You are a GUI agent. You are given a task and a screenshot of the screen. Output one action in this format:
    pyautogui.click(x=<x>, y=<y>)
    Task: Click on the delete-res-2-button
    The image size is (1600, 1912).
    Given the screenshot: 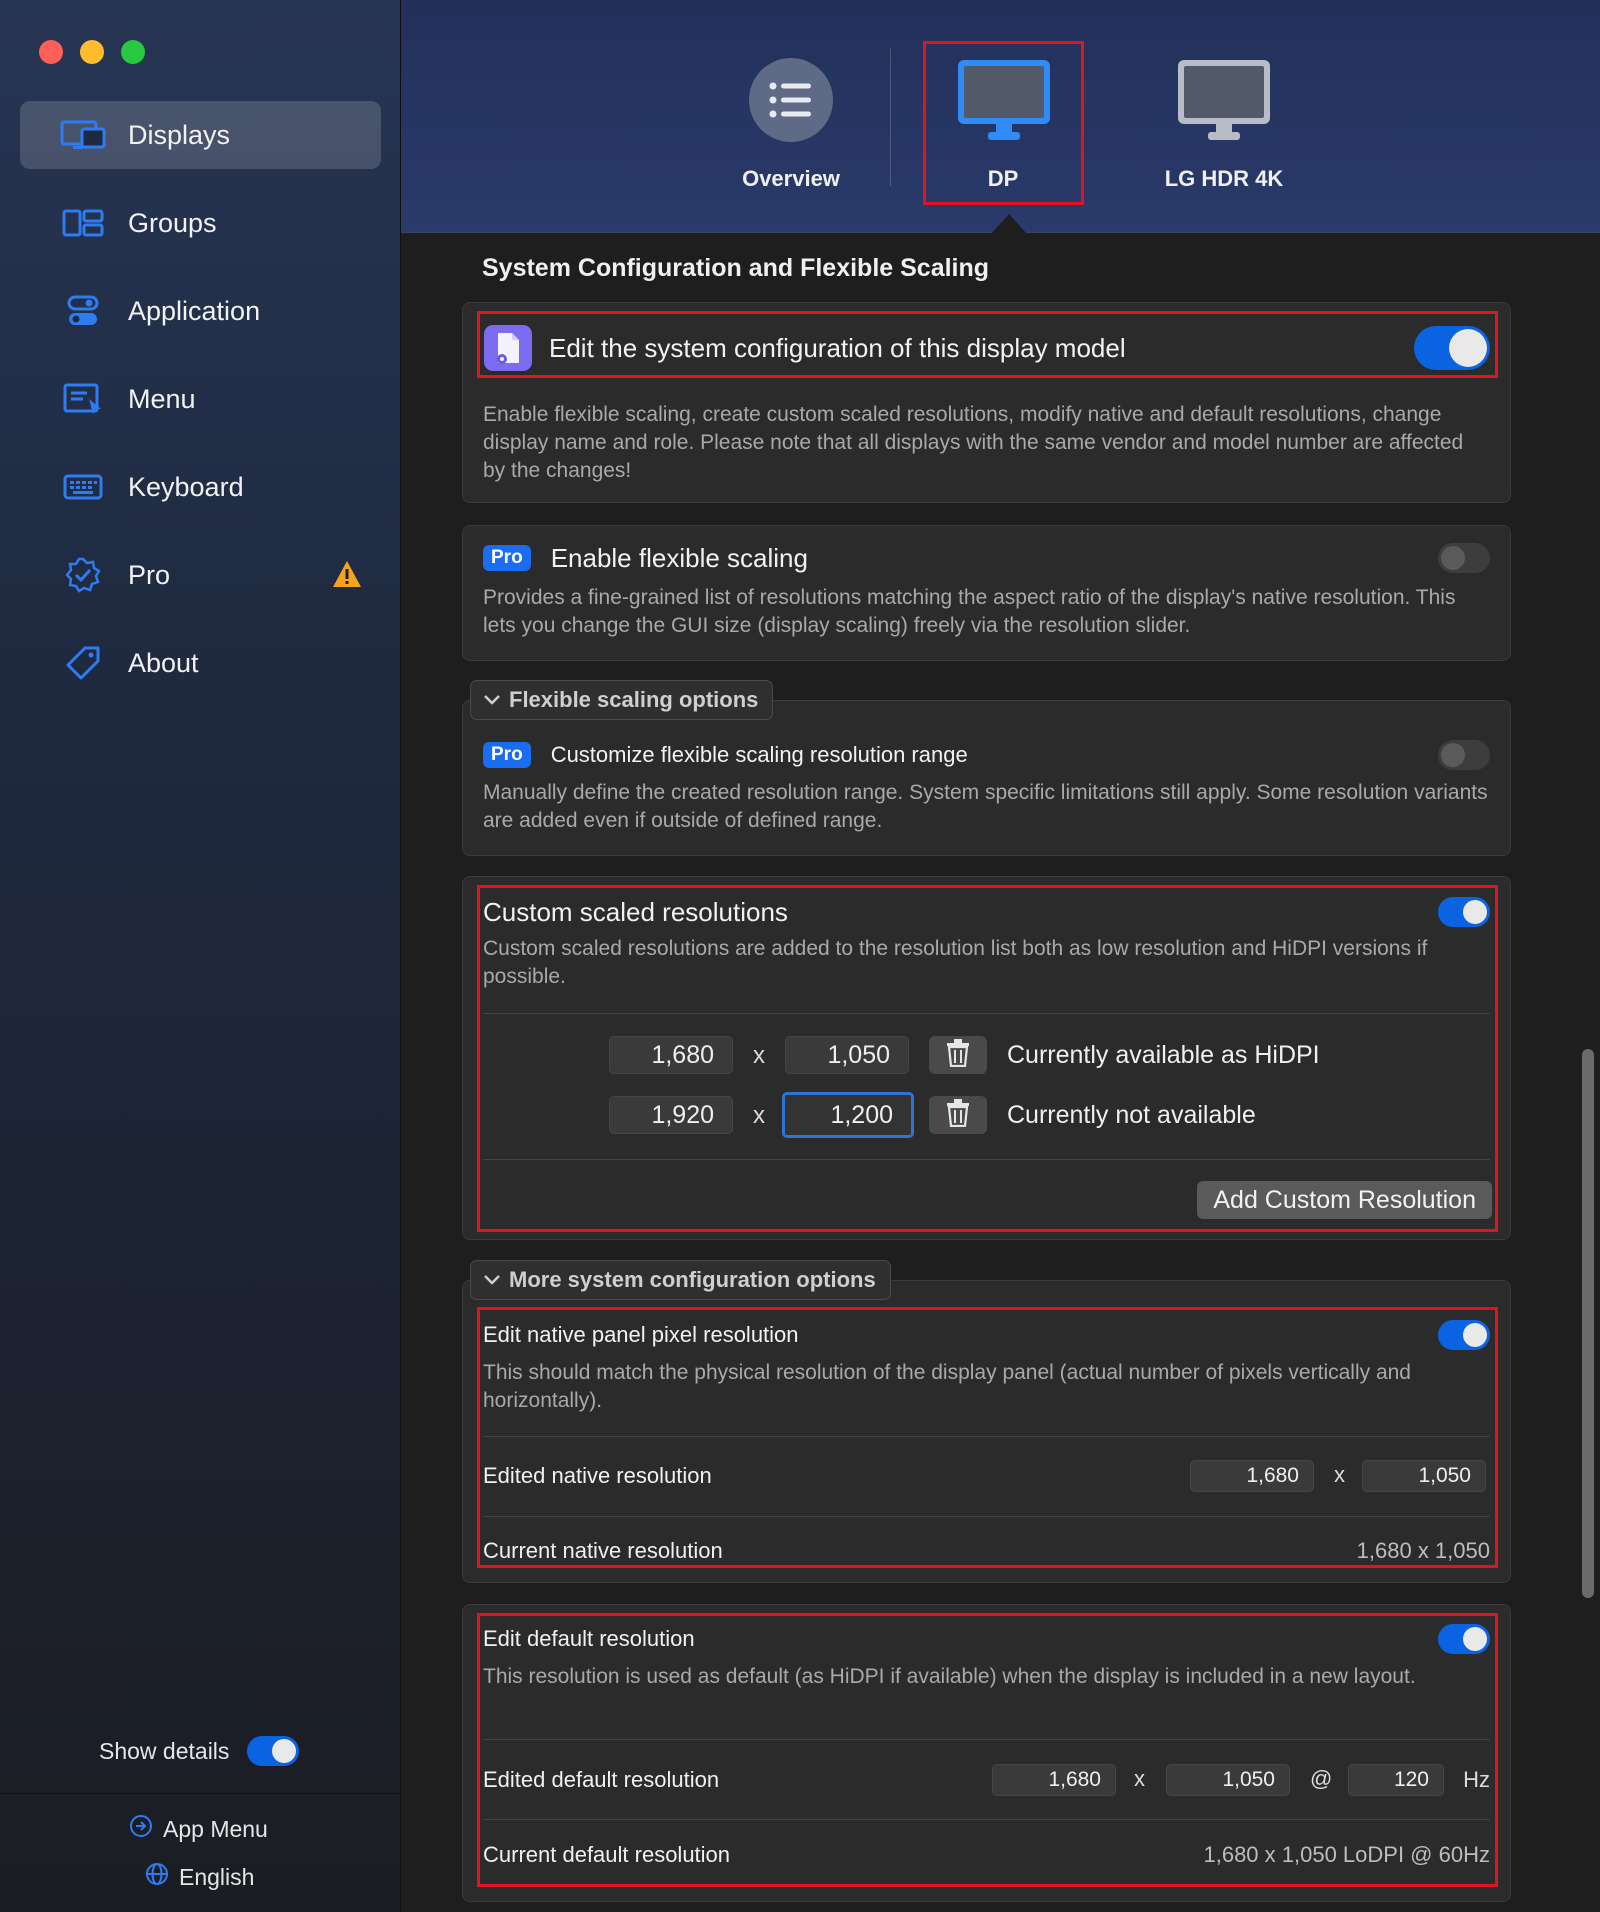 What is the action you would take?
    pyautogui.click(x=958, y=1115)
    